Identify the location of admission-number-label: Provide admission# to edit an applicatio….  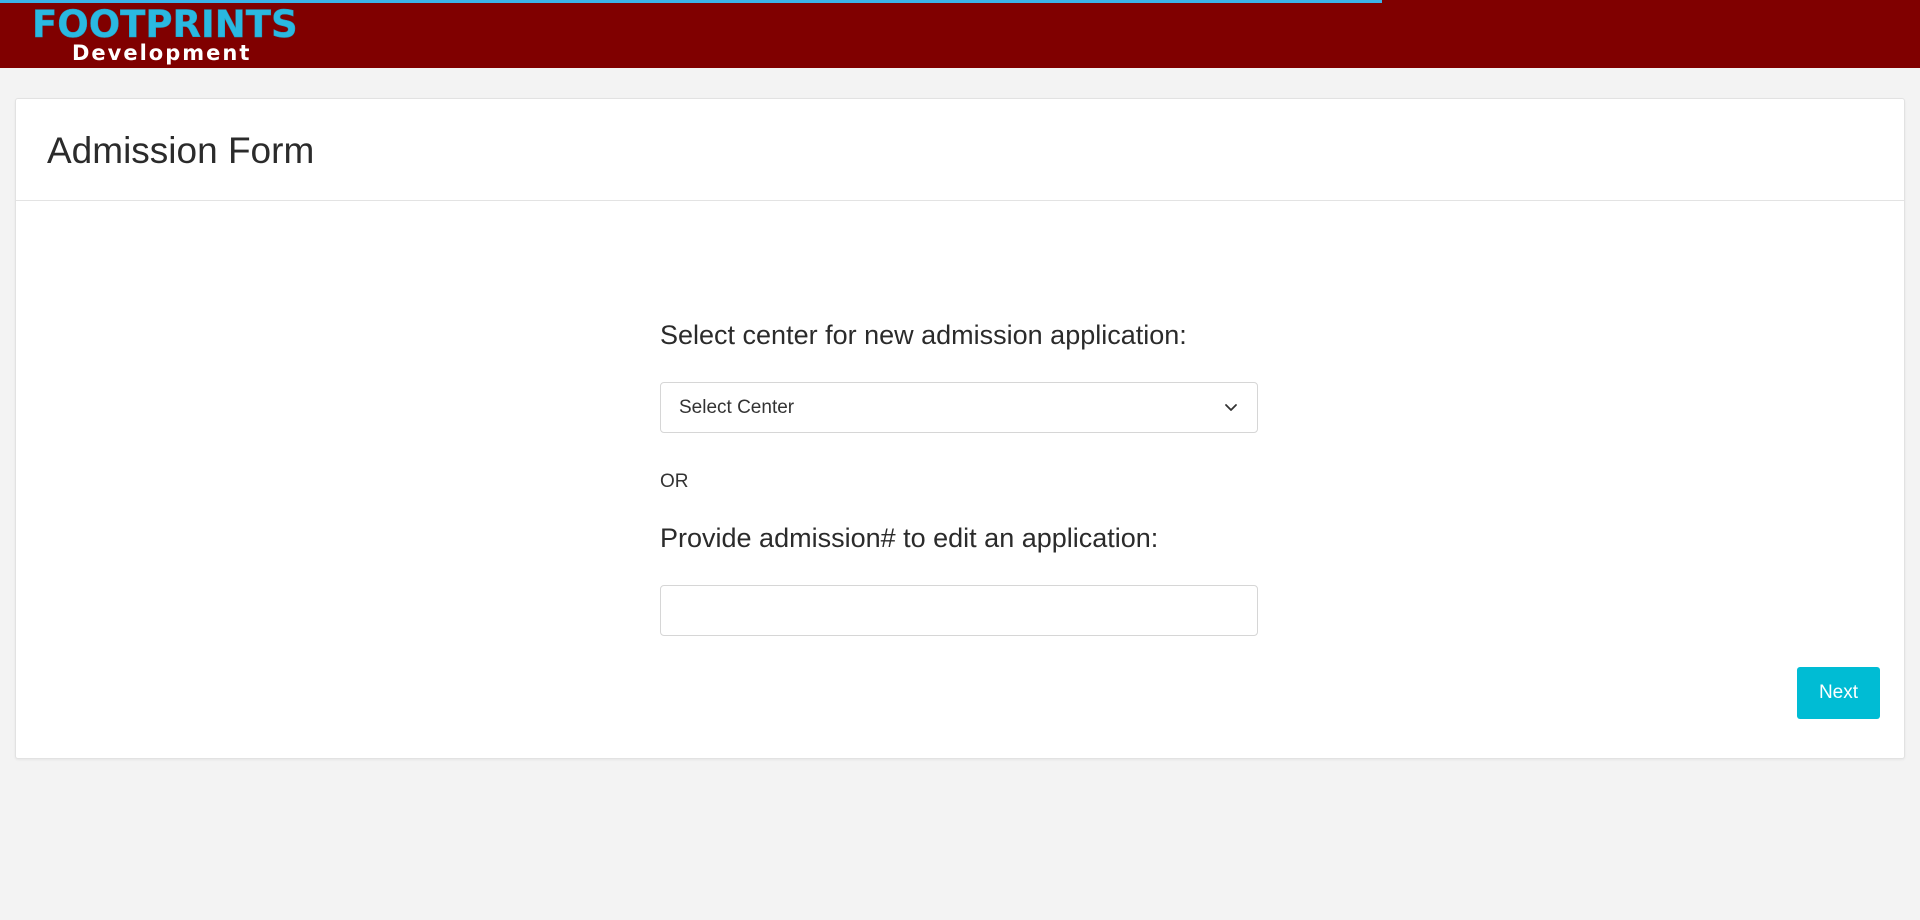
(909, 538).